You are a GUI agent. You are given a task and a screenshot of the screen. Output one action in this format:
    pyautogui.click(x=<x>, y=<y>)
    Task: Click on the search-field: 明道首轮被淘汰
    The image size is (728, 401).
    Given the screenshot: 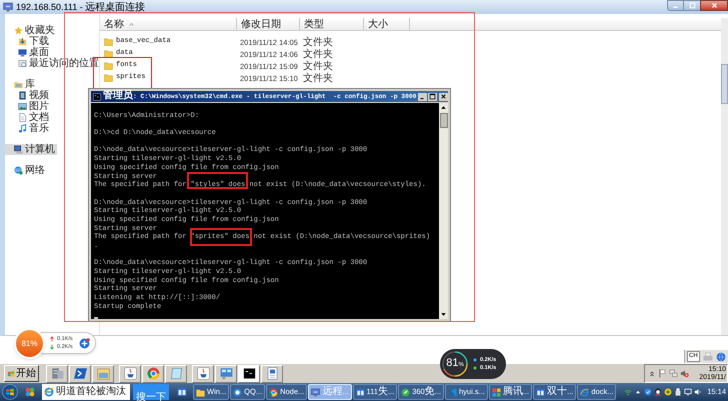 What is the action you would take?
    pyautogui.click(x=86, y=392)
    